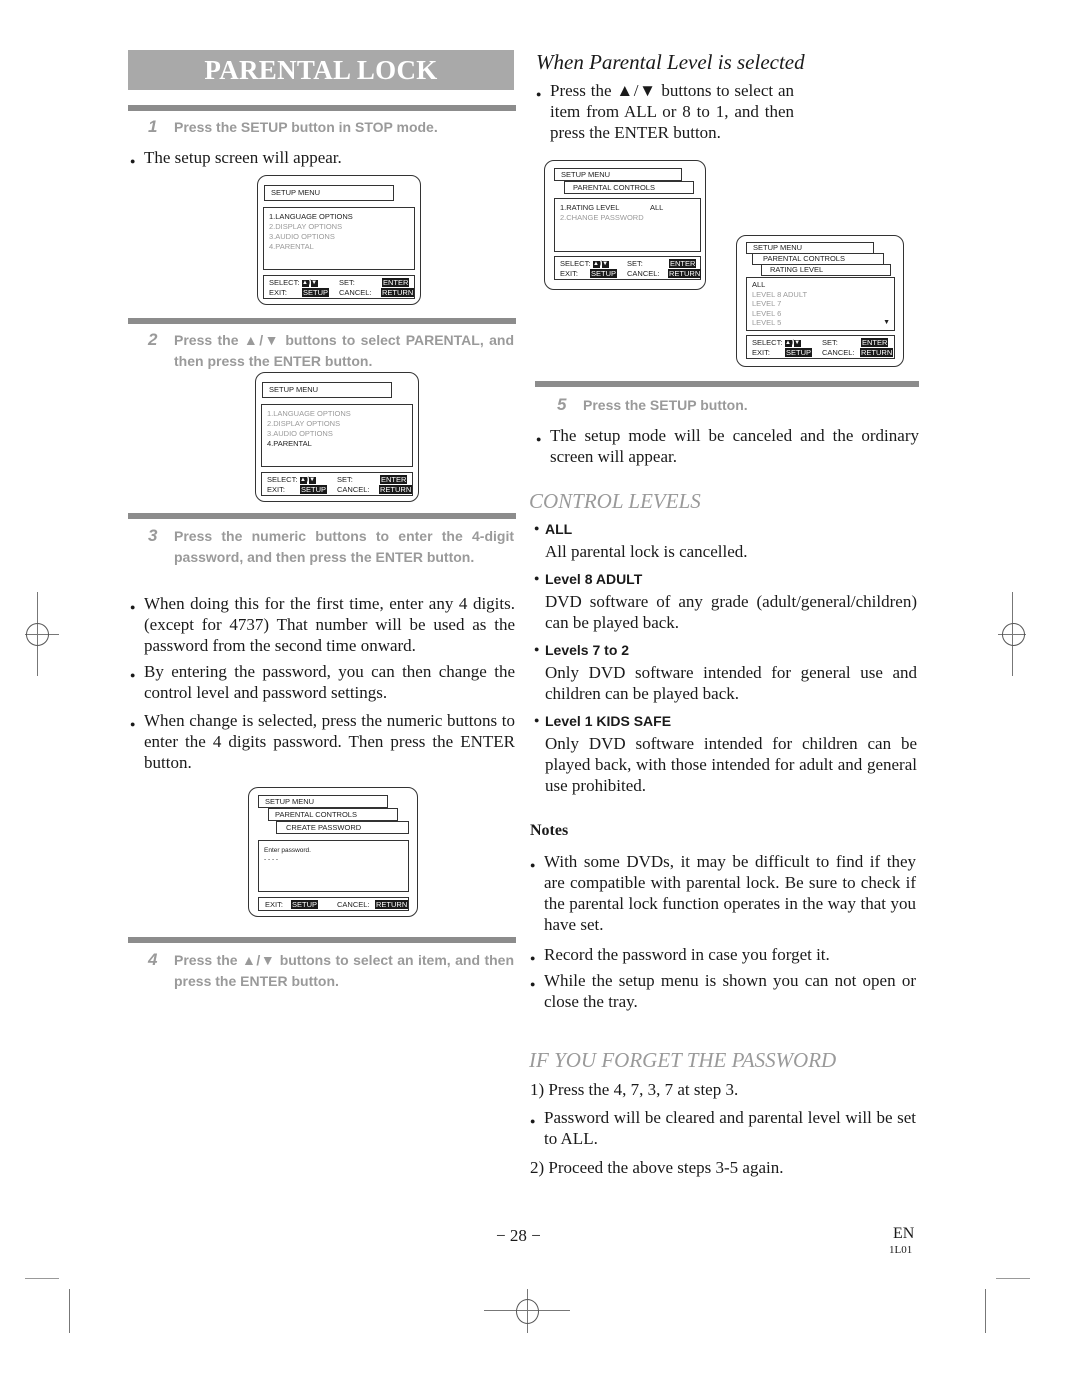  What do you see at coordinates (562, 404) in the screenshot?
I see `step-number: 5` at bounding box center [562, 404].